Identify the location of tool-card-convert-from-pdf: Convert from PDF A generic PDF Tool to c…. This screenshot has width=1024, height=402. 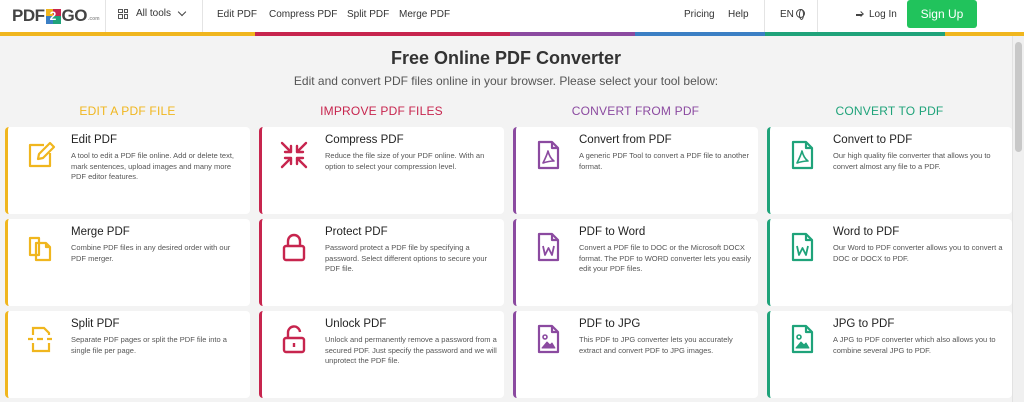
(635, 170).